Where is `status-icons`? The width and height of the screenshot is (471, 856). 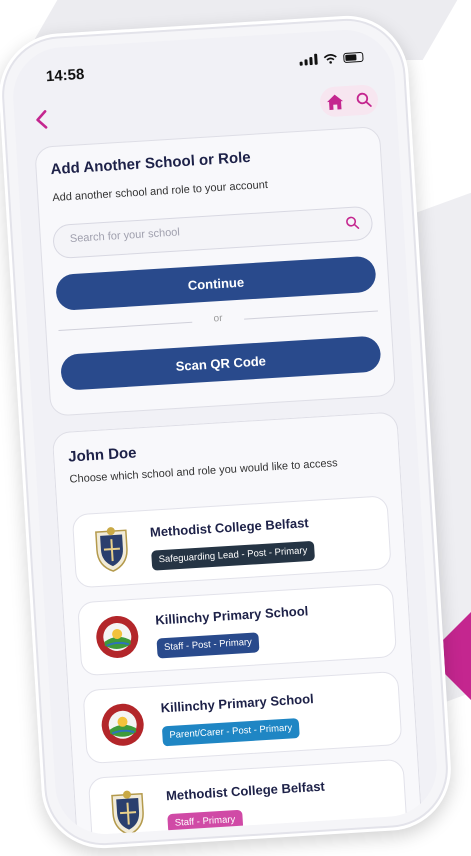
status-icons is located at coordinates (331, 58).